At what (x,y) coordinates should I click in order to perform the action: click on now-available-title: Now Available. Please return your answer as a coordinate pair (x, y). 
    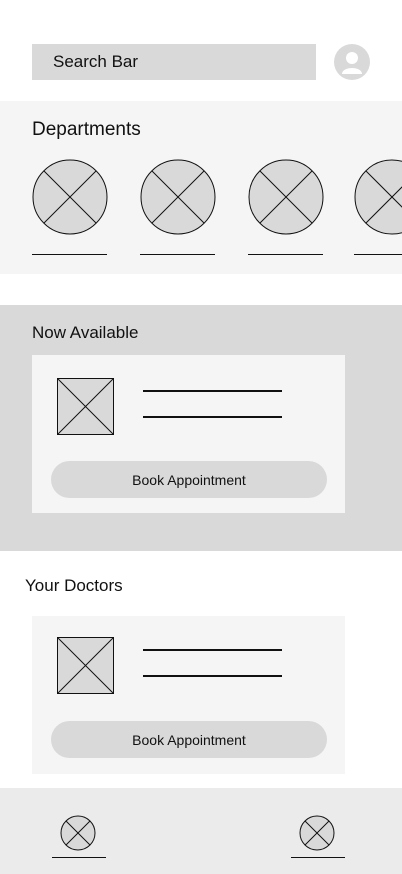
    Looking at the image, I should click on (85, 332).